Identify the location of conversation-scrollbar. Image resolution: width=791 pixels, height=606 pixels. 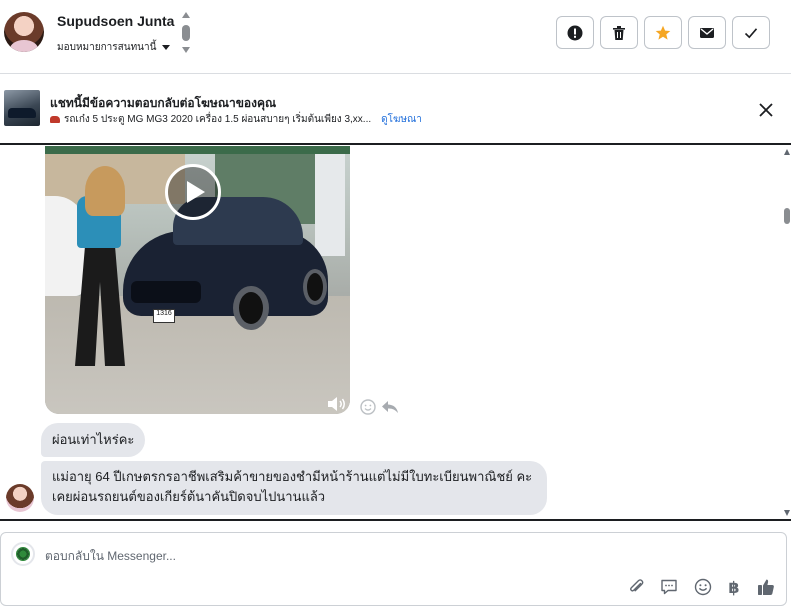
(787, 333).